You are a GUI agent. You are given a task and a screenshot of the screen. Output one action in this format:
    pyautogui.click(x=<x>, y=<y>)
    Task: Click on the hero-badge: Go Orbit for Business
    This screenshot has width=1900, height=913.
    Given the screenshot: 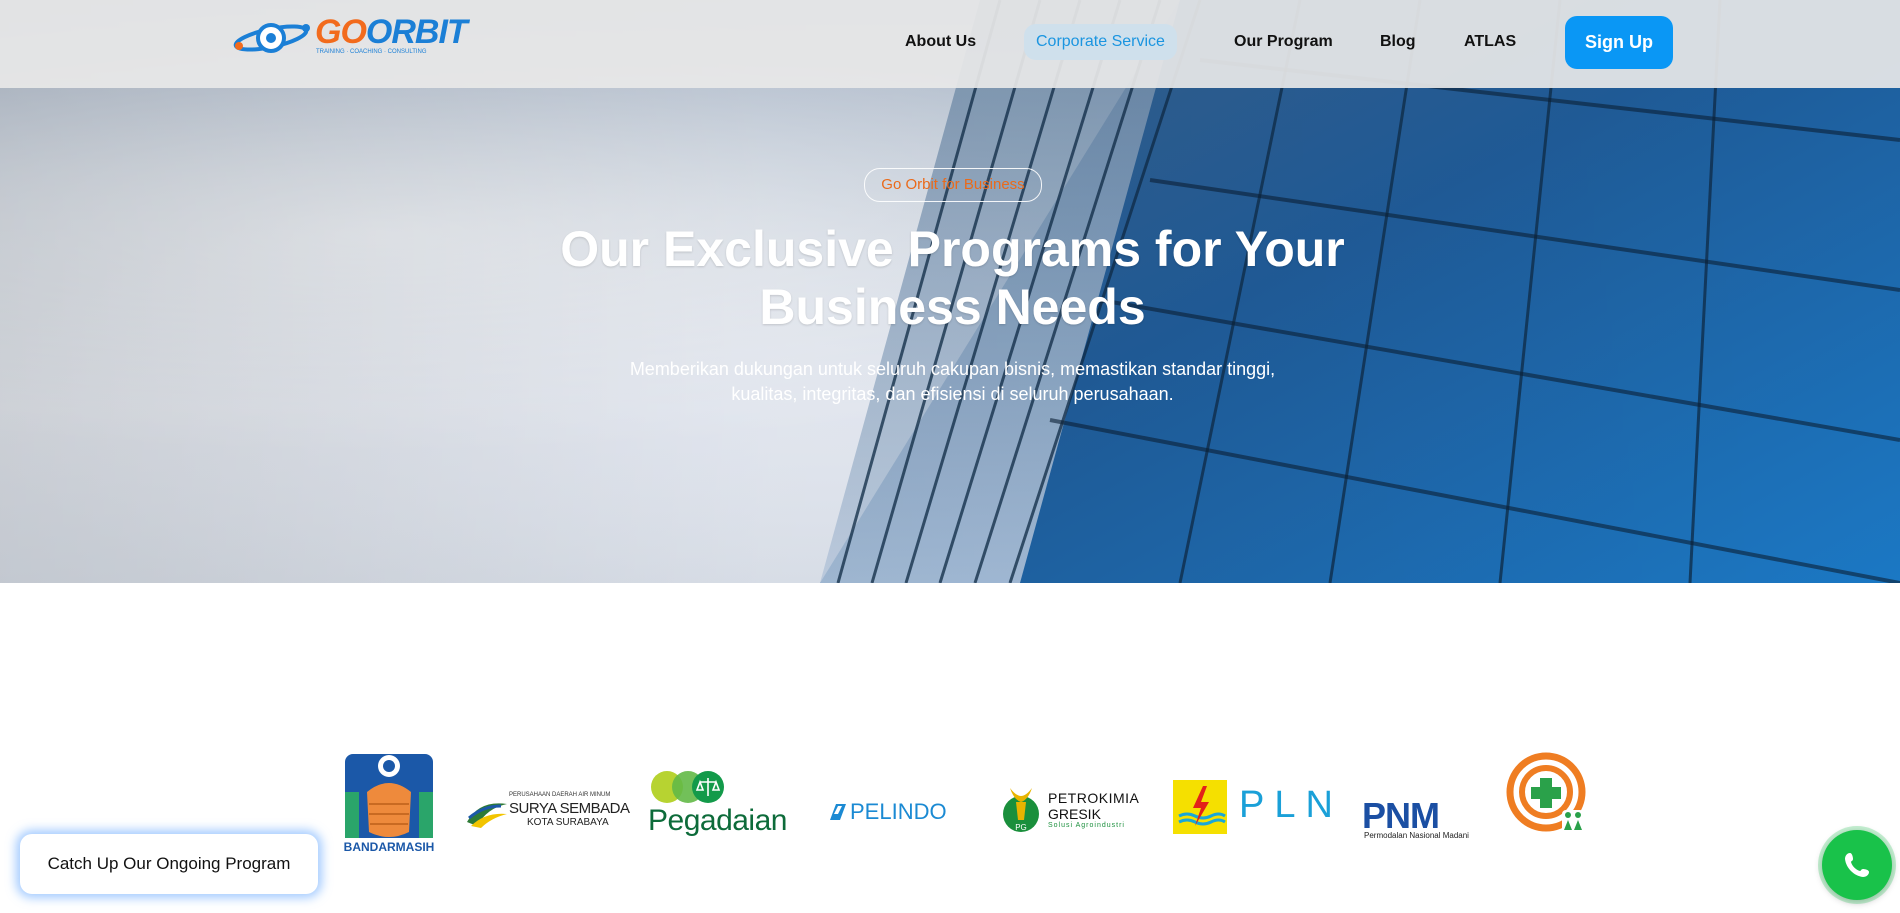 What is the action you would take?
    pyautogui.click(x=953, y=185)
    